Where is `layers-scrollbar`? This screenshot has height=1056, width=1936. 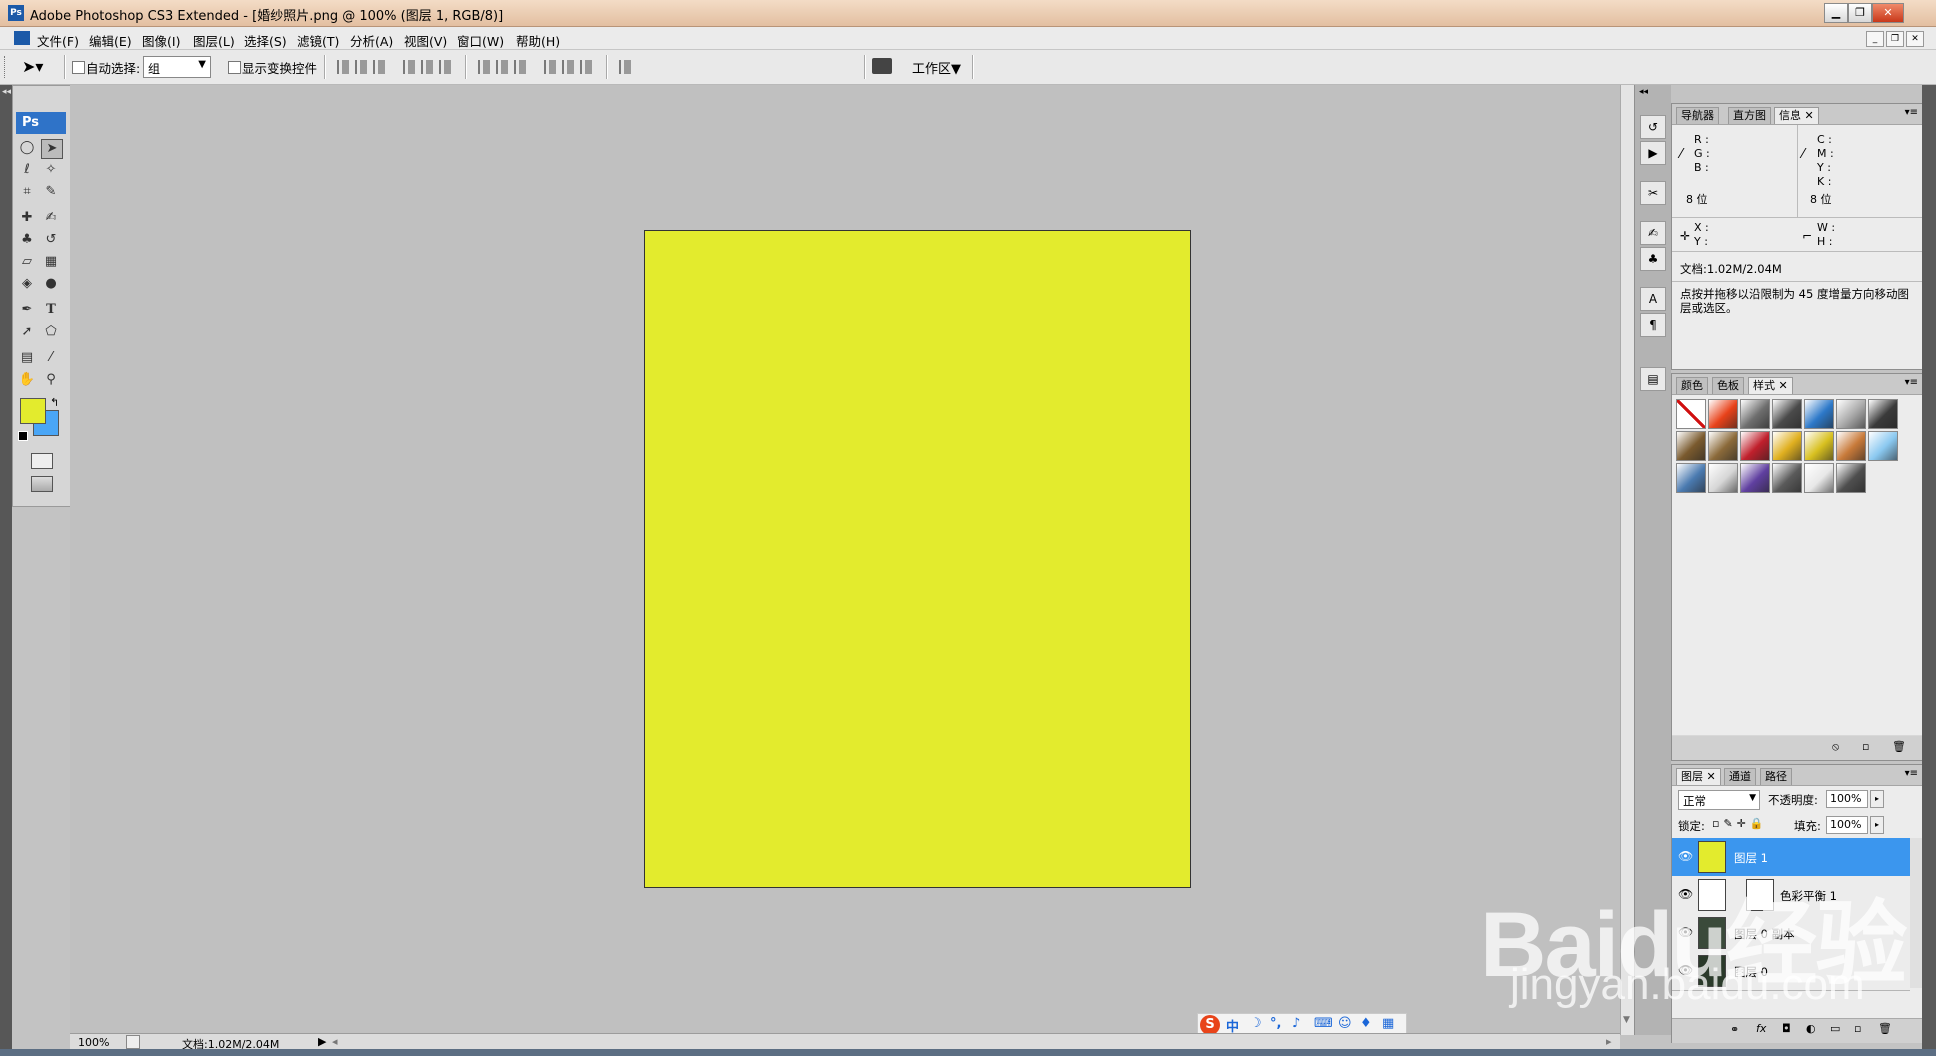 layers-scrollbar is located at coordinates (1916, 913).